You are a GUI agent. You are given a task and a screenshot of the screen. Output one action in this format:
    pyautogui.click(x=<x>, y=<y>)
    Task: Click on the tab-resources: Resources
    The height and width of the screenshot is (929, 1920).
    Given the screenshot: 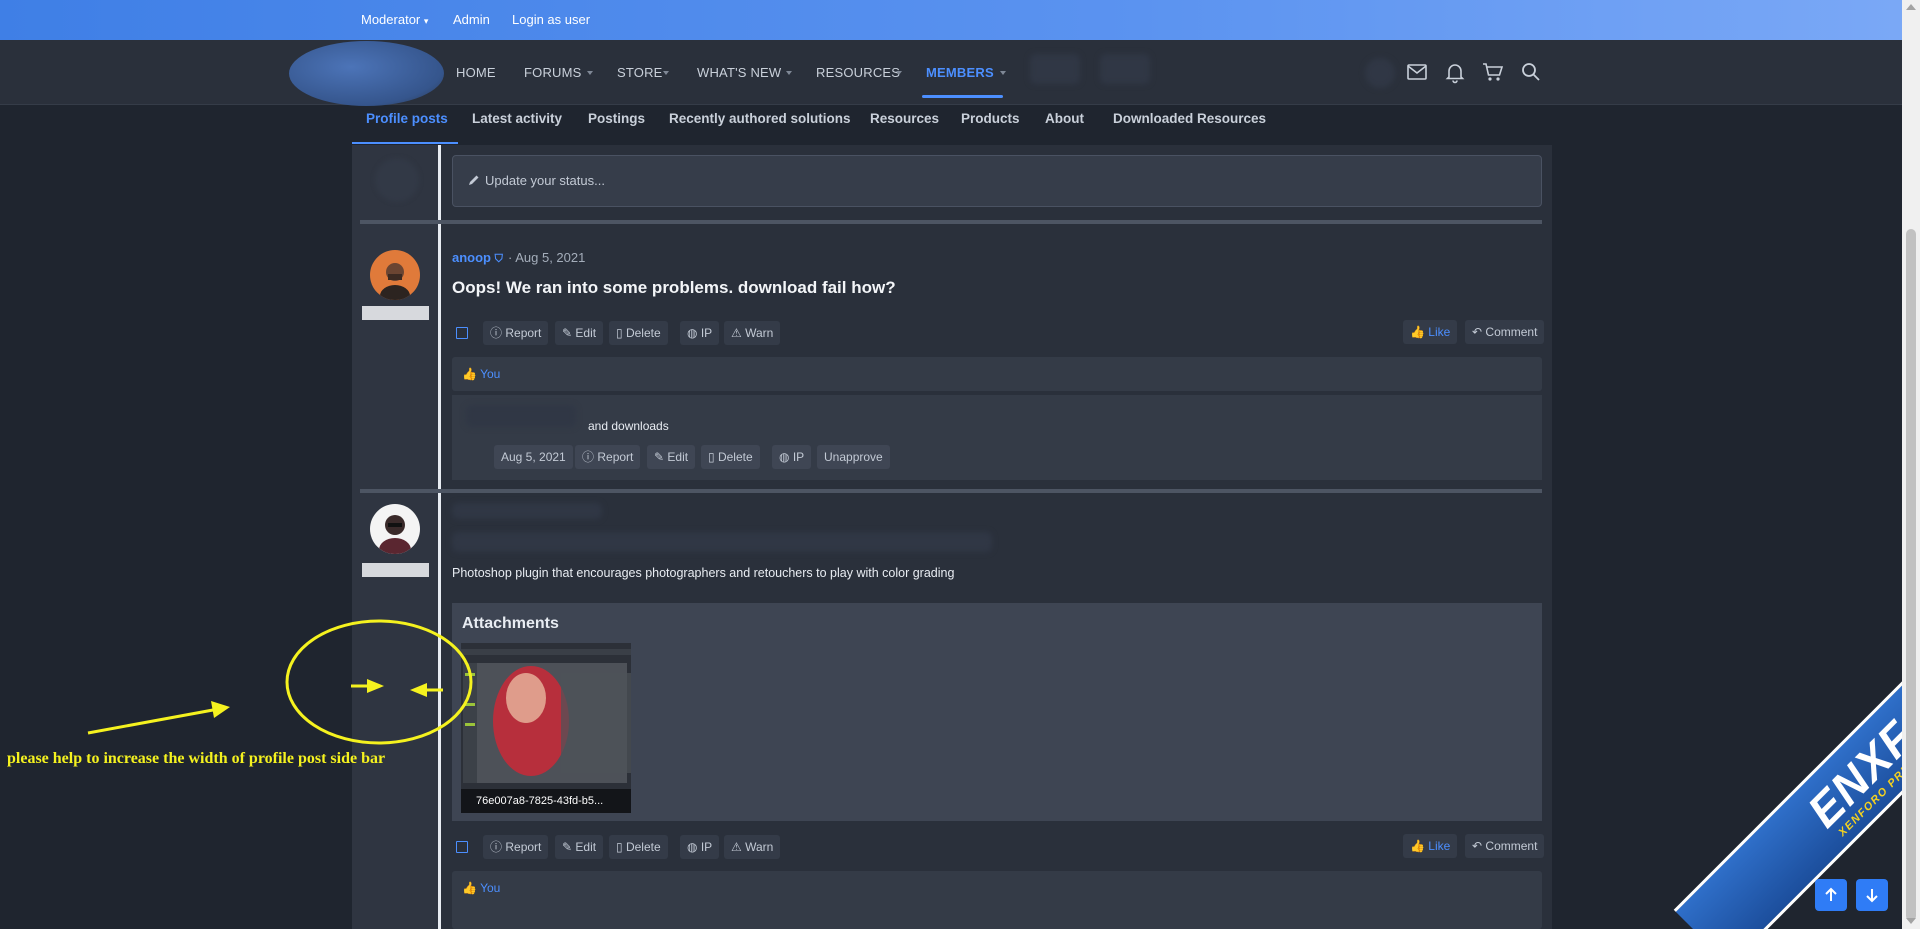 What is the action you would take?
    pyautogui.click(x=904, y=119)
    